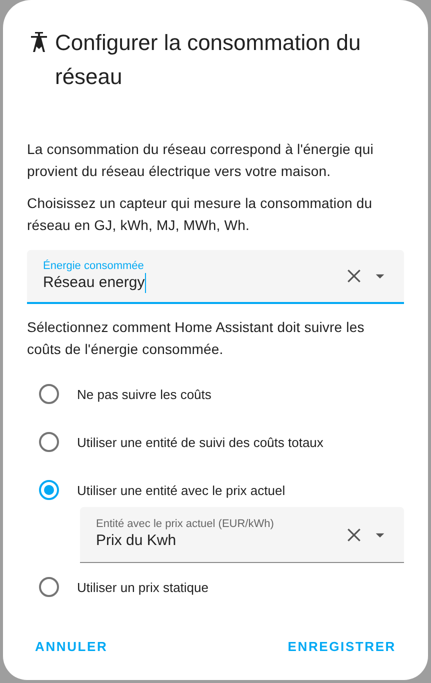  Describe the element at coordinates (185, 524) in the screenshot. I see `field-label: Entité avec le prix actuel (EUR/kWh)` at that location.